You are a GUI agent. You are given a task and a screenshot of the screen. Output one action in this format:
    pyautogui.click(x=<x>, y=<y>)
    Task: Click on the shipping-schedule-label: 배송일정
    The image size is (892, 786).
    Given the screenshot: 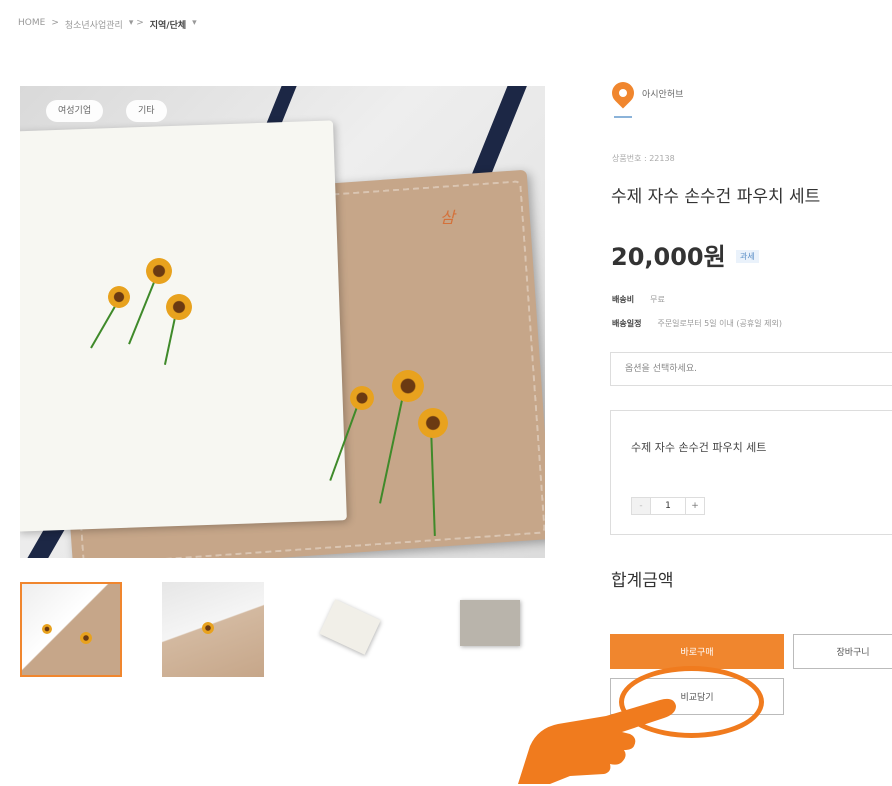 What is the action you would take?
    pyautogui.click(x=627, y=323)
    